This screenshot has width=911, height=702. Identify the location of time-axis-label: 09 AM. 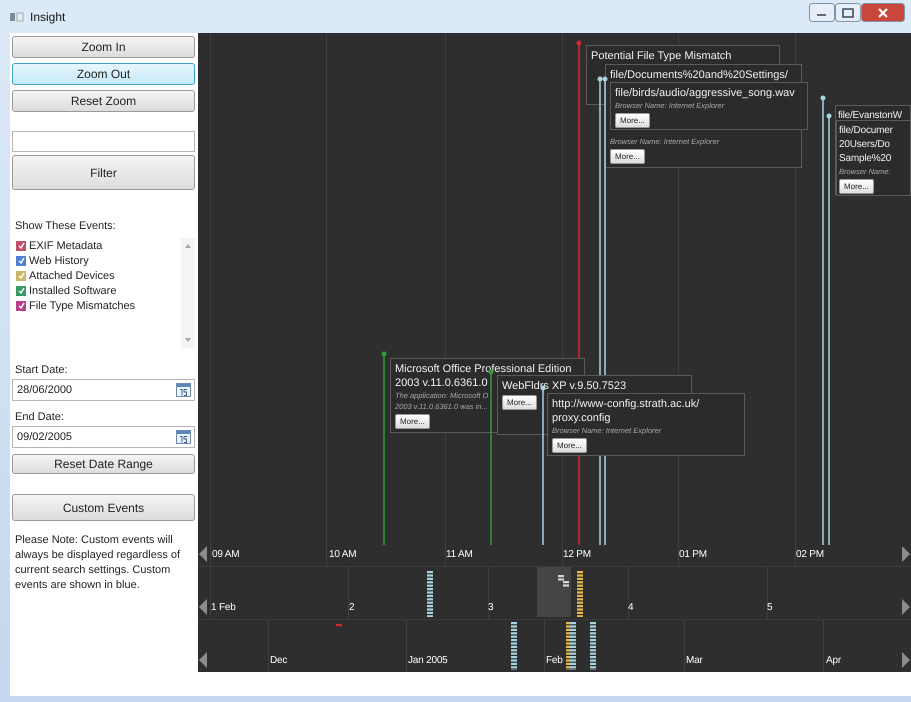
(226, 554).